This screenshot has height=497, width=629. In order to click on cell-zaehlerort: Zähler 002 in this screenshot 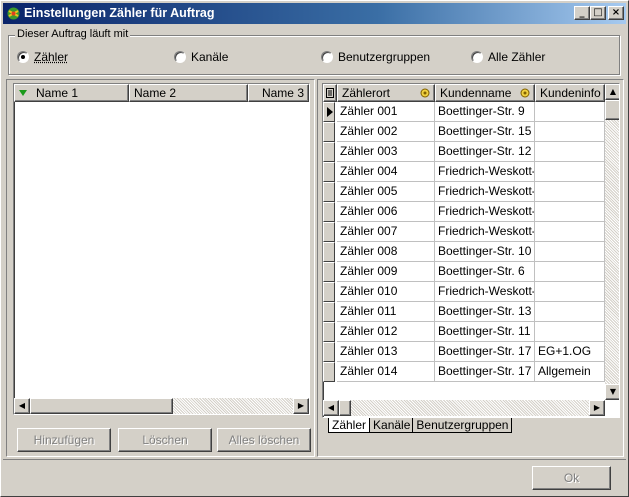, I will do `click(386, 132)`.